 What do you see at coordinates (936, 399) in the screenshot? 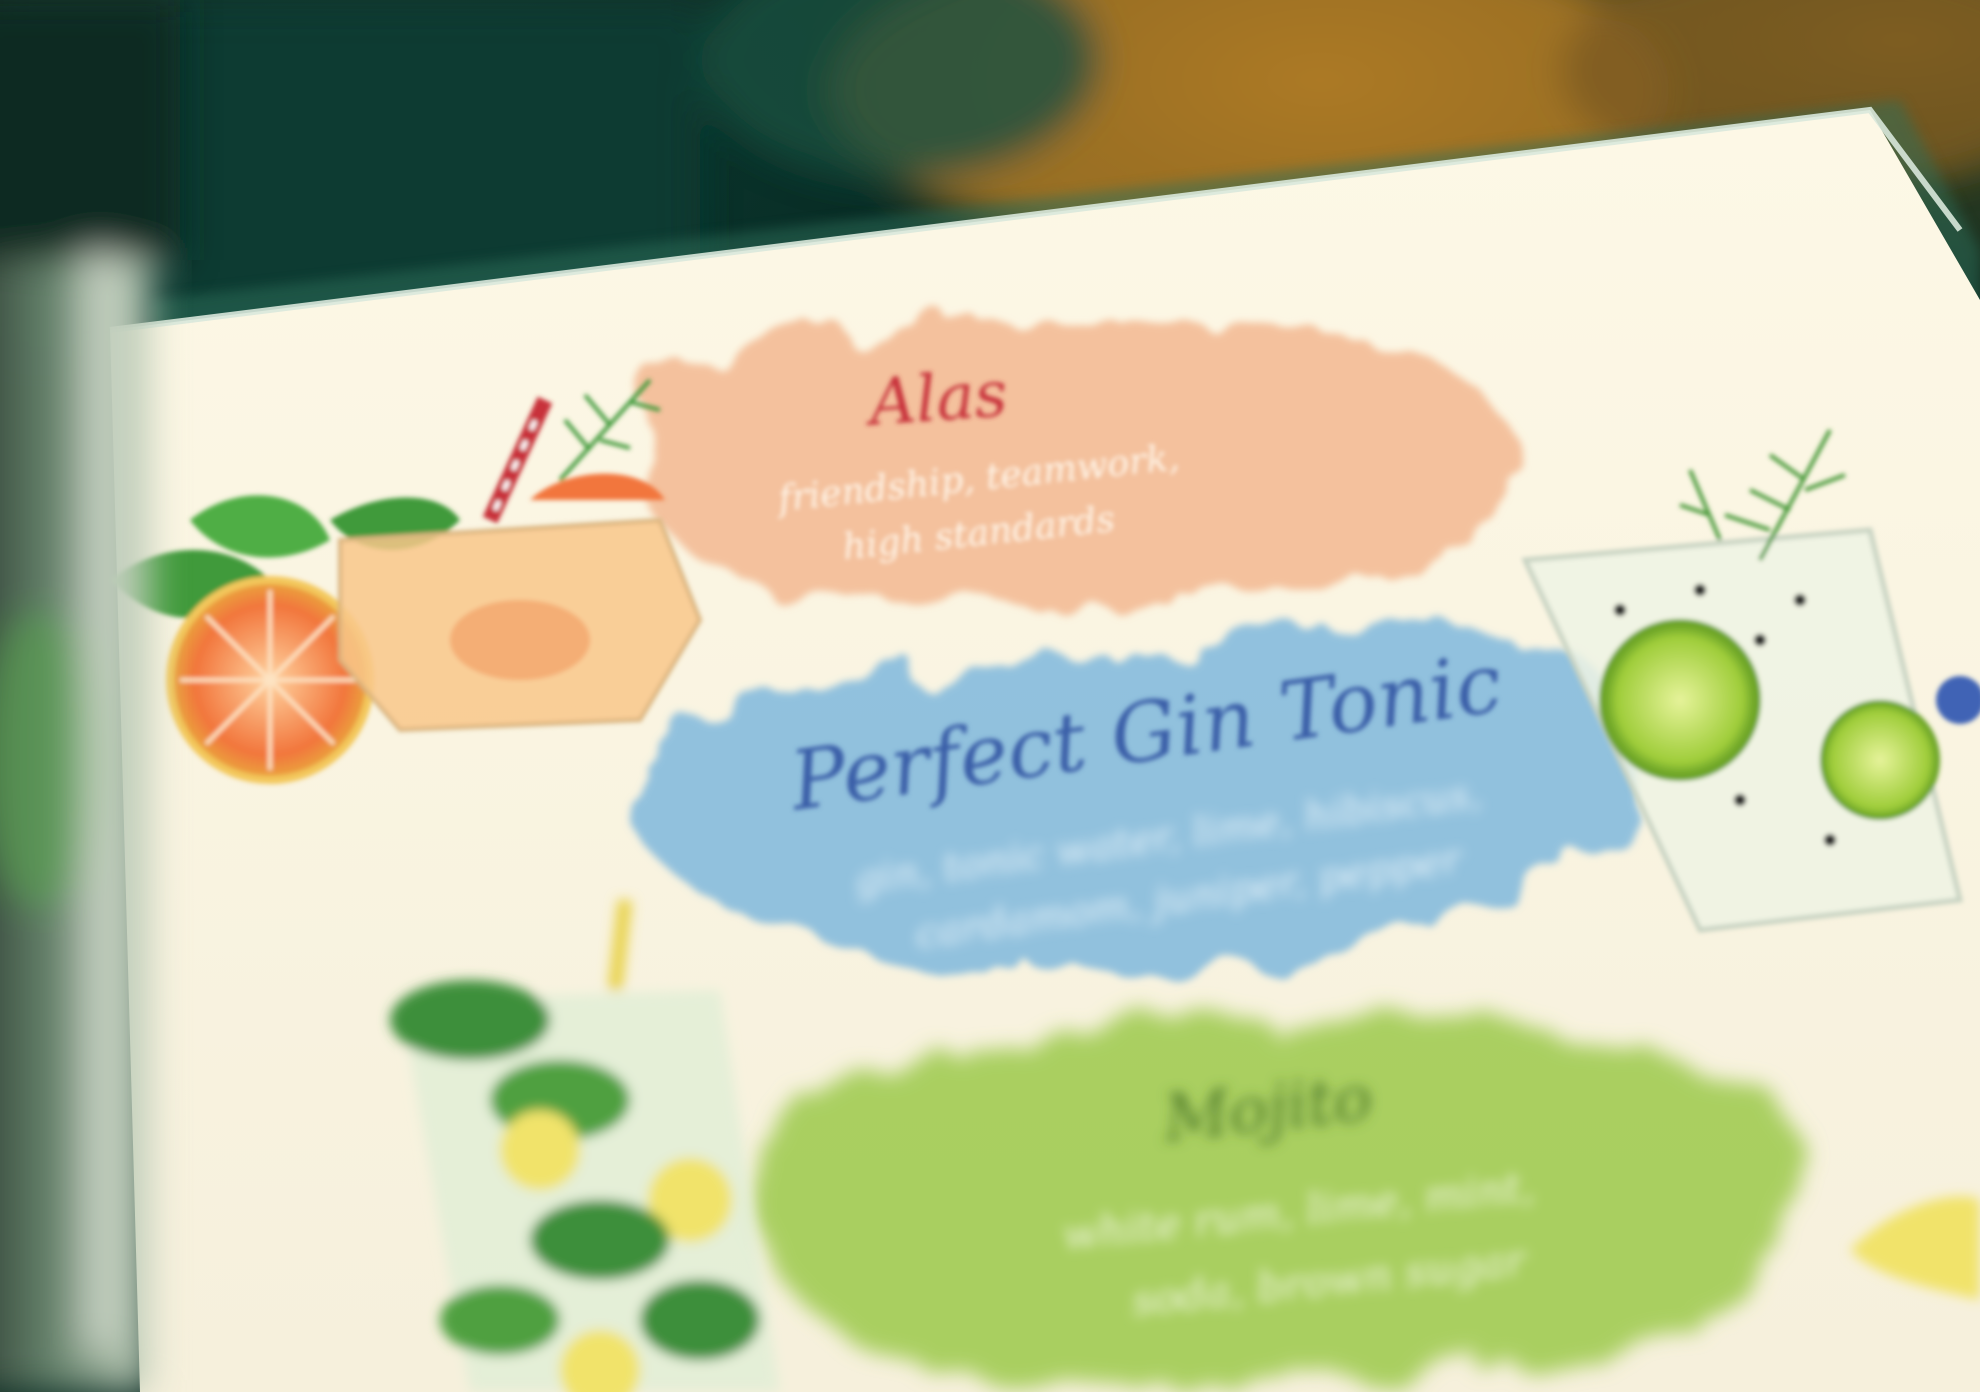
I see `alas-title: Alas` at bounding box center [936, 399].